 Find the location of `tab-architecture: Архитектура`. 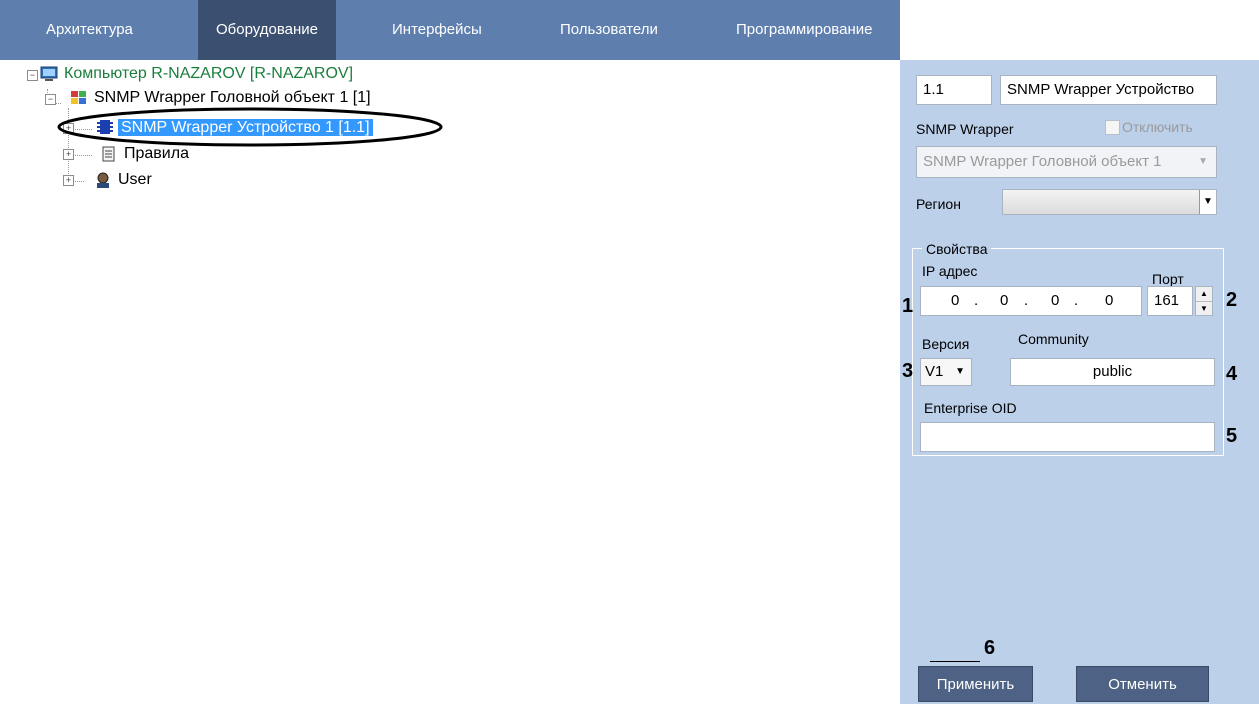

tab-architecture: Архитектура is located at coordinates (89, 30).